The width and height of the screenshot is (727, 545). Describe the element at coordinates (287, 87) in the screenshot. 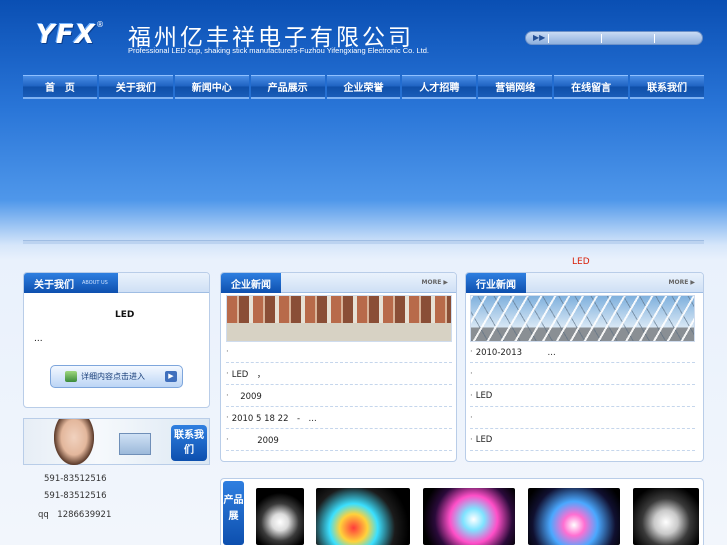

I see `nav-products: 产品展示` at that location.